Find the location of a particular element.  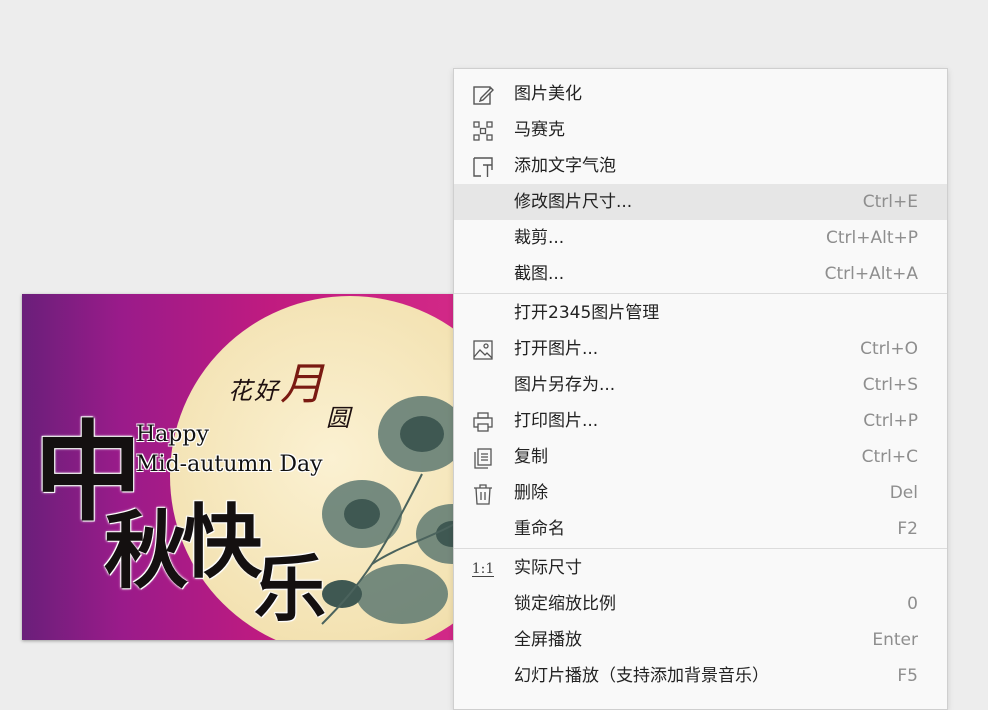

menu-item-label: 添加文字气泡 is located at coordinates (565, 166).